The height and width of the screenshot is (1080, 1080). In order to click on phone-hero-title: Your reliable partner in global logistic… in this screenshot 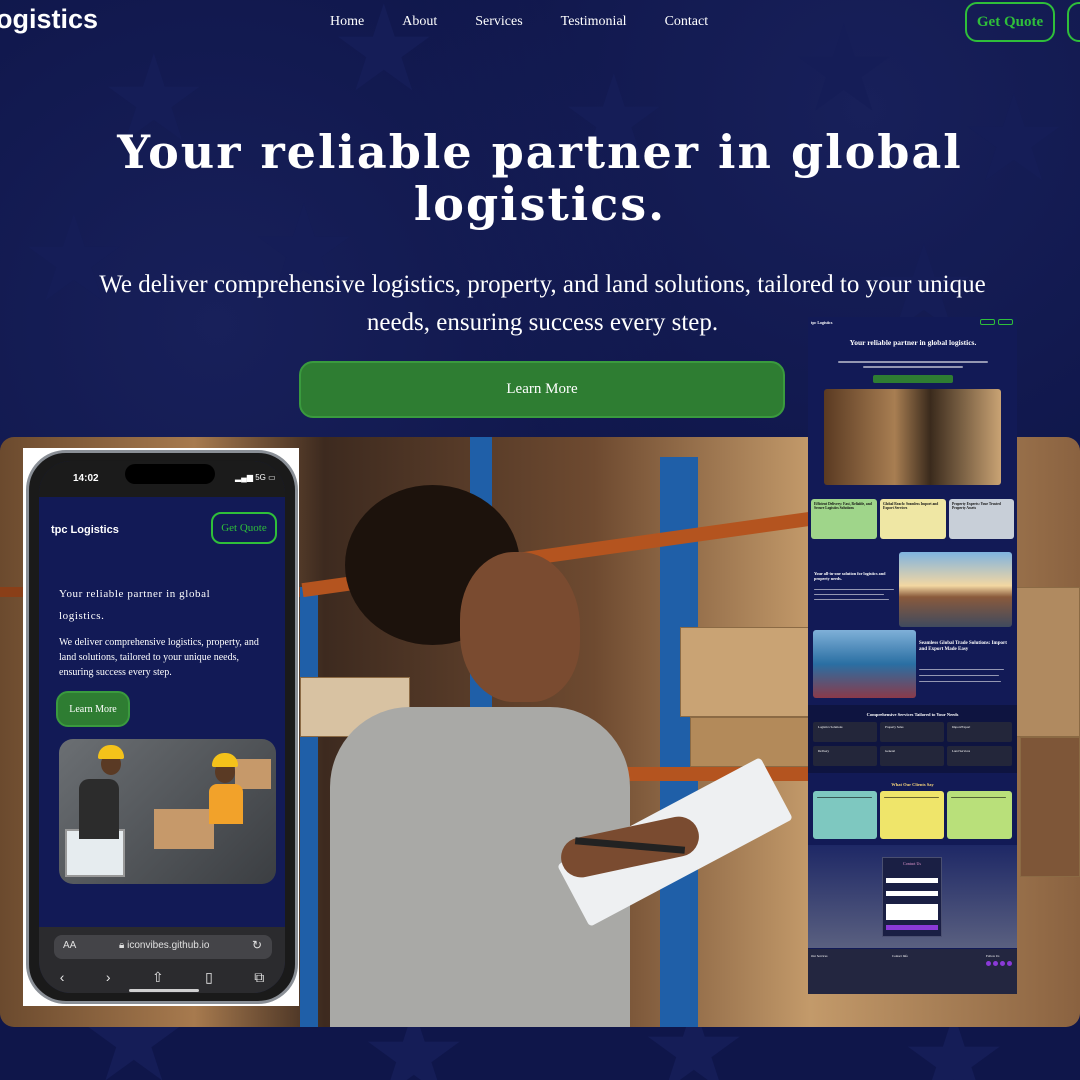, I will do `click(135, 605)`.